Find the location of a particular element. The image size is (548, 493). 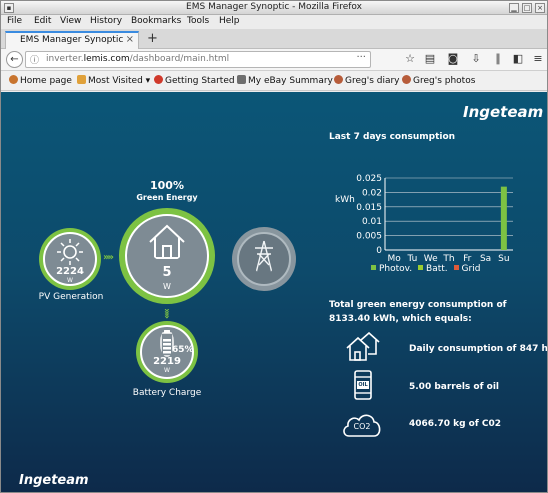

menu-history: History is located at coordinates (106, 21).